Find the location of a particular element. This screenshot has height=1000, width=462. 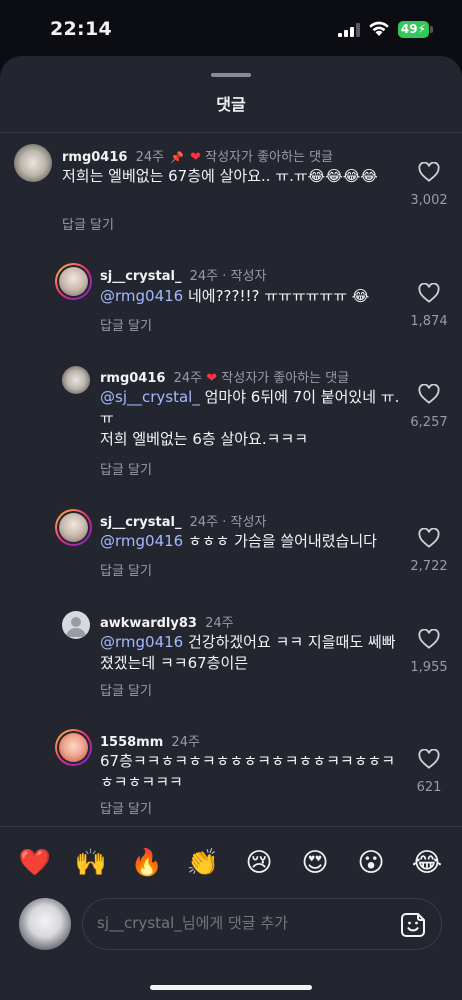

quick-emoji-clap: 👏 is located at coordinates (203, 863).